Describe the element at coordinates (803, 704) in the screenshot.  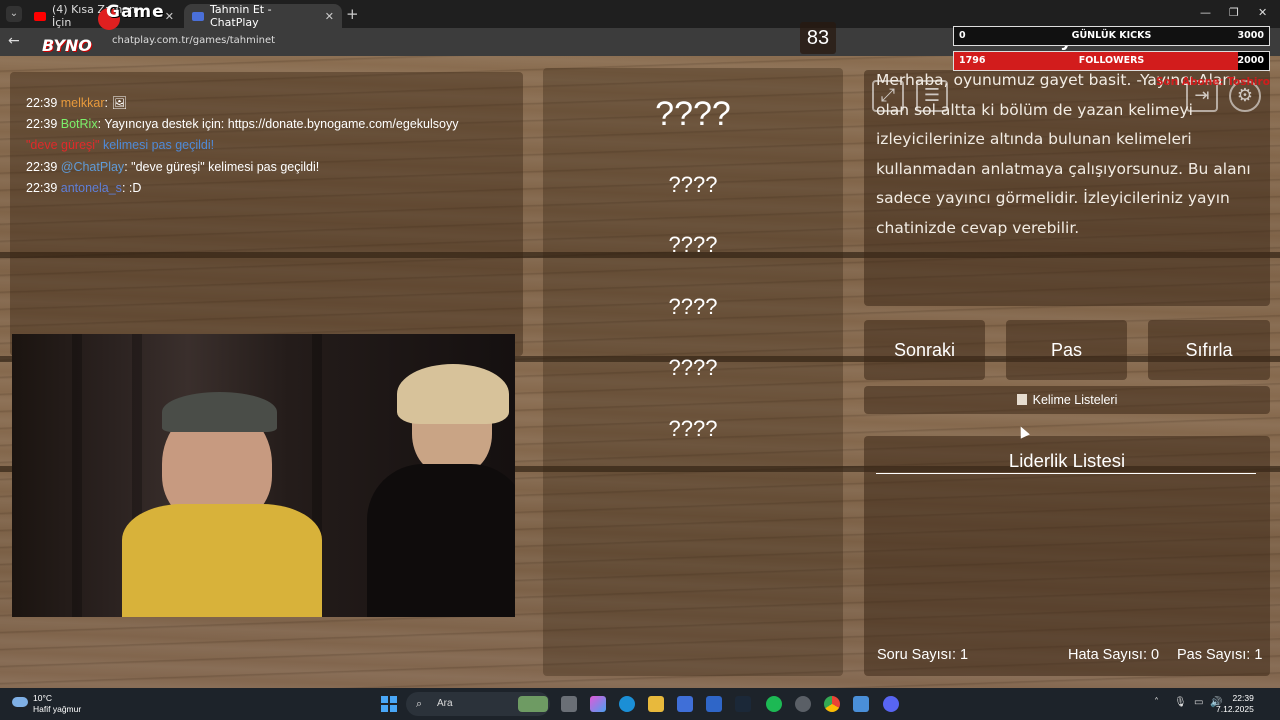
I see `app-icon` at that location.